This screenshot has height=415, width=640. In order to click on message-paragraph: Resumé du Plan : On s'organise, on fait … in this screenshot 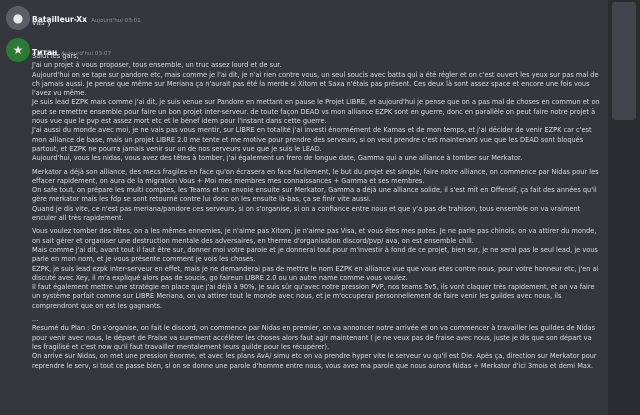, I will do `click(314, 337)`.